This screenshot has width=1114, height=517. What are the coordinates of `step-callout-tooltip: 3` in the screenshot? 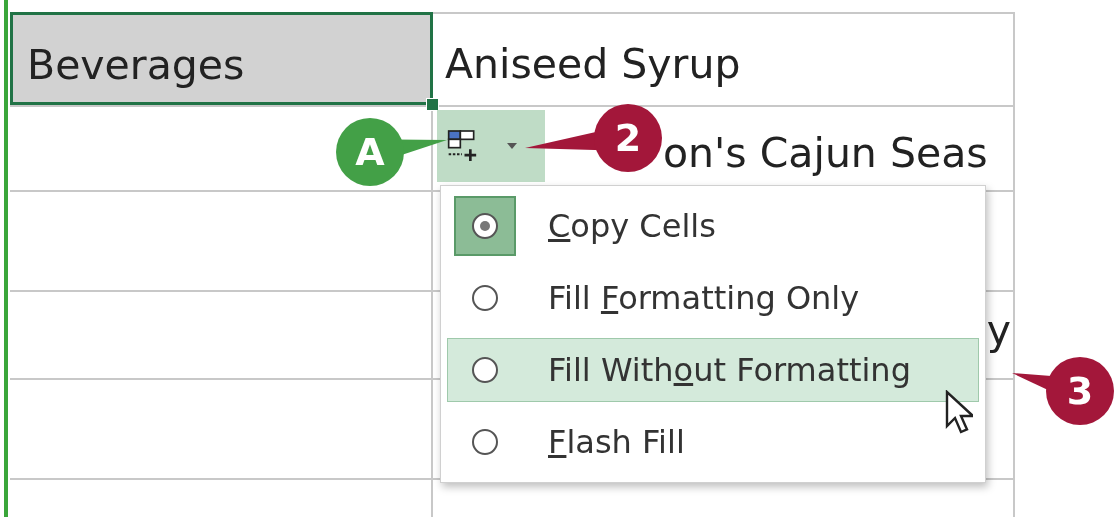 It's located at (1062, 391).